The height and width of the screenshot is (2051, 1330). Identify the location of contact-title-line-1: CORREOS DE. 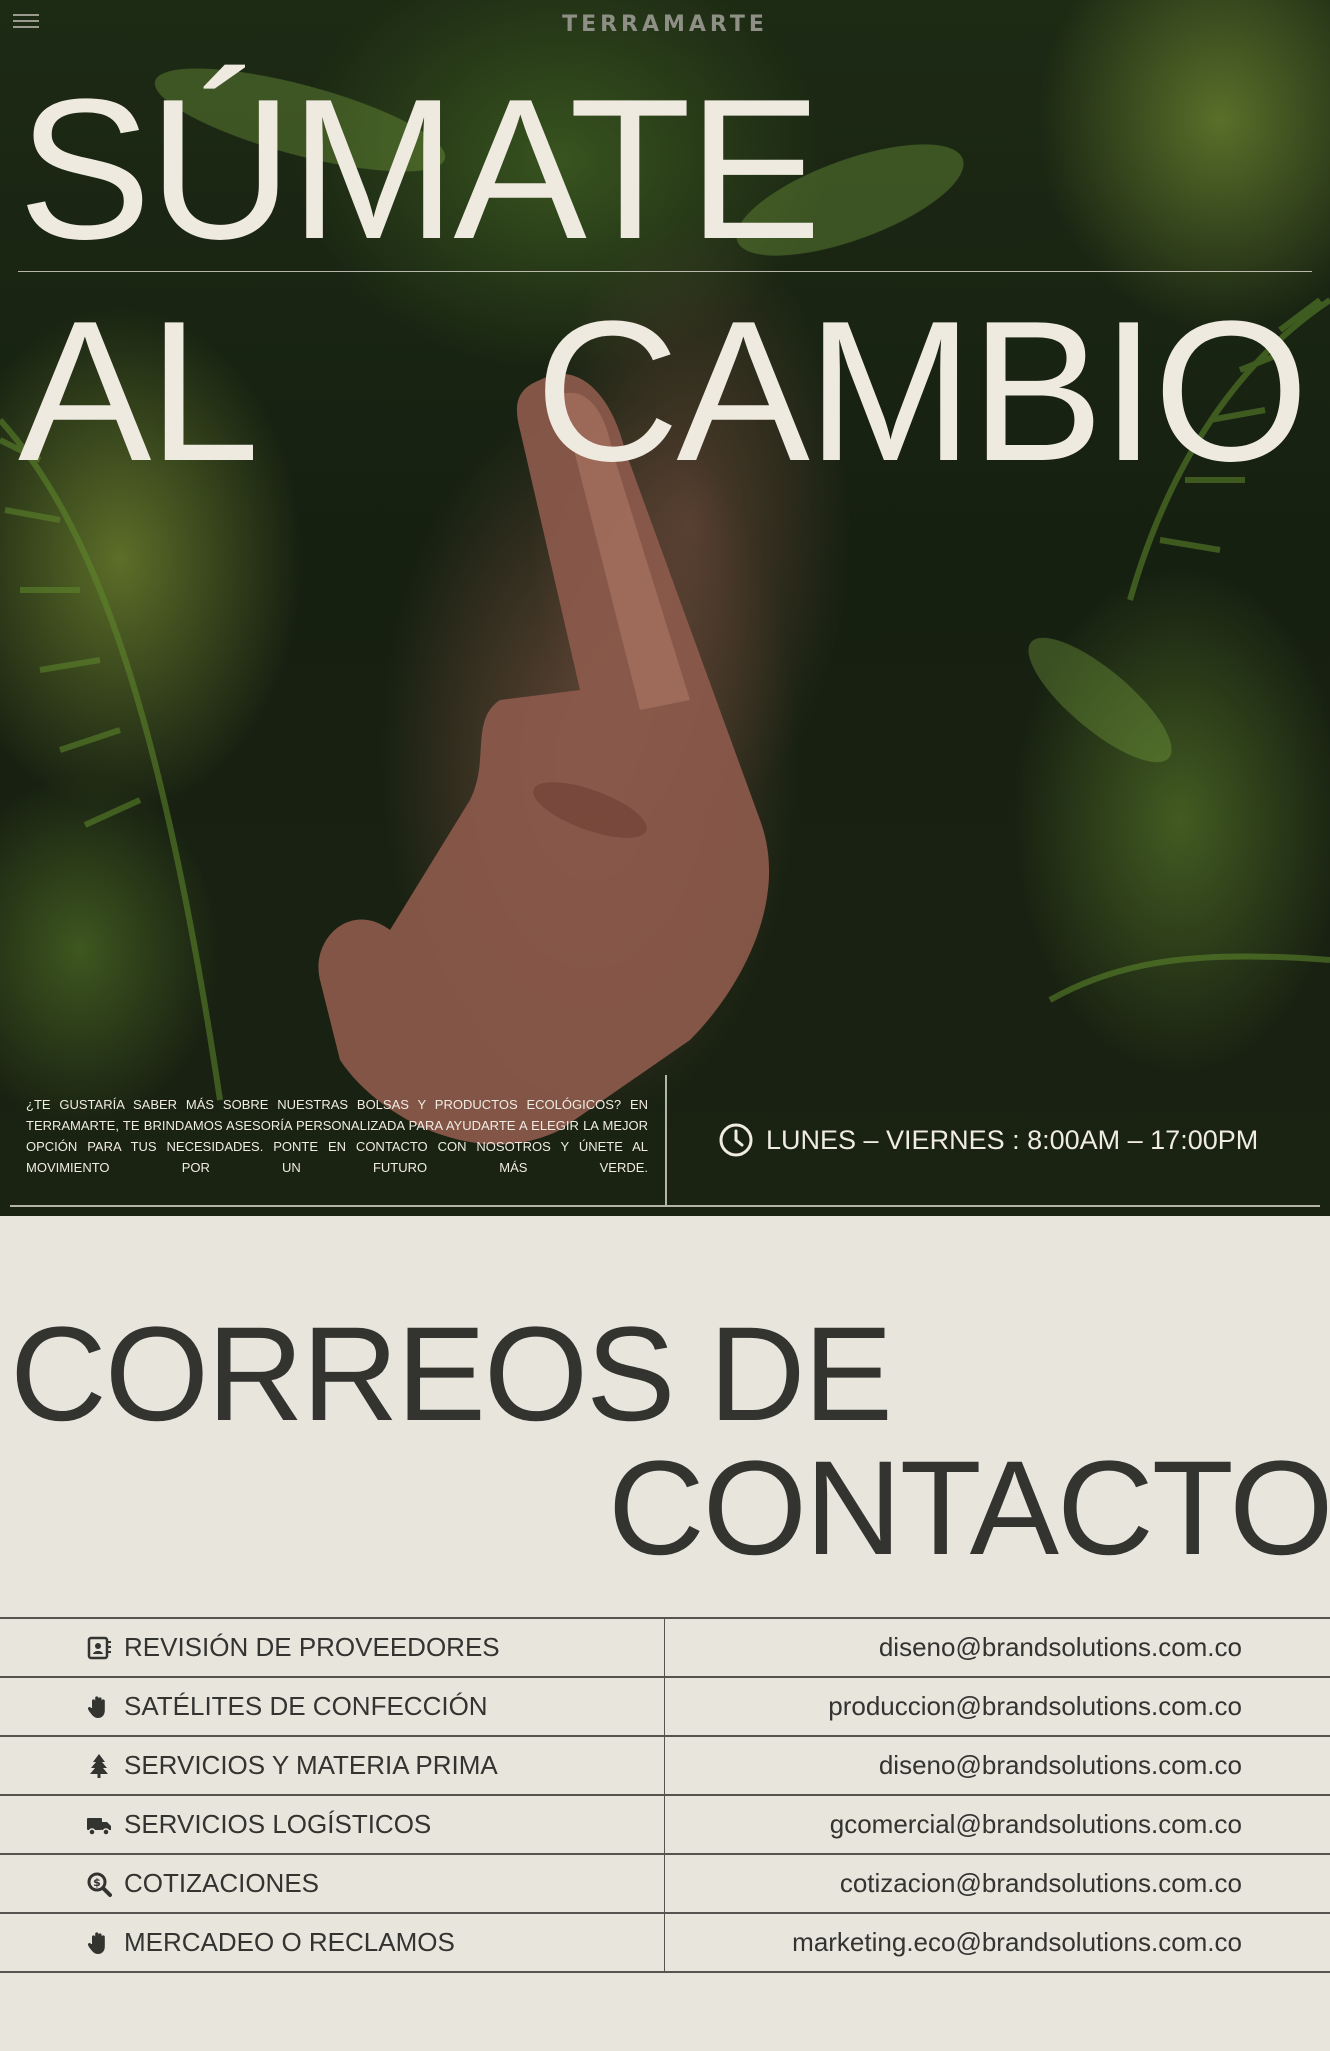
(451, 1374).